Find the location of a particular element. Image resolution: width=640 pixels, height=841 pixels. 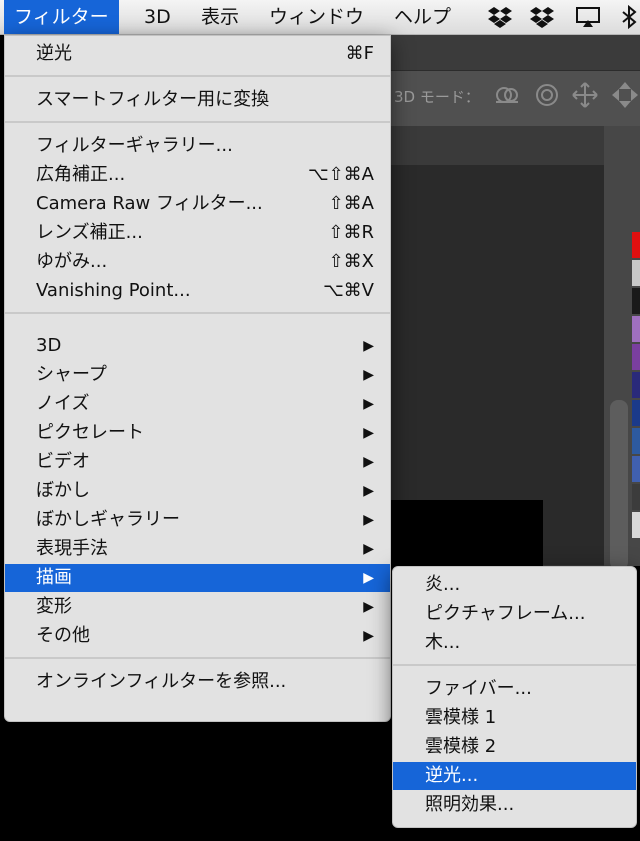

menubar-item-4: ヘルプ is located at coordinates (422, 17).